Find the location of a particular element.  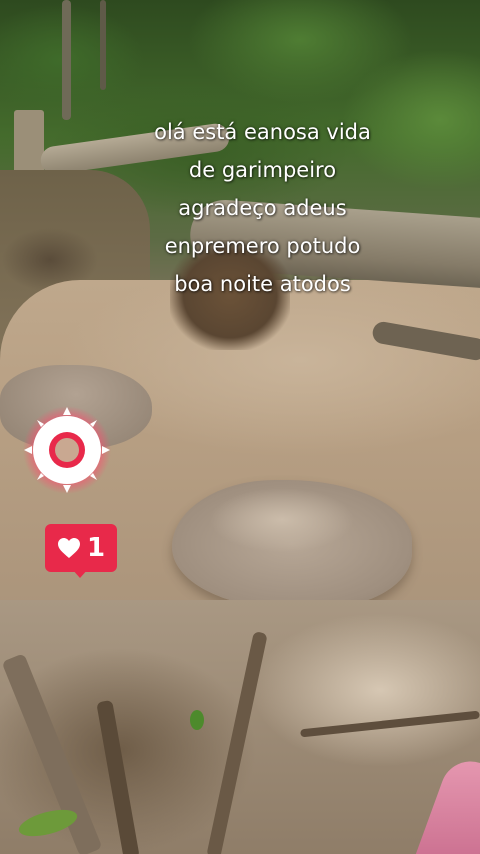

bubble-tail is located at coordinates (80, 573).